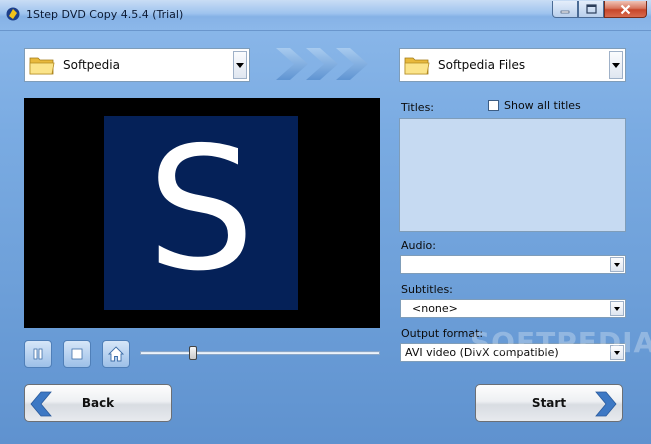  Describe the element at coordinates (322, 64) in the screenshot. I see `transfer-arrows-icon` at that location.